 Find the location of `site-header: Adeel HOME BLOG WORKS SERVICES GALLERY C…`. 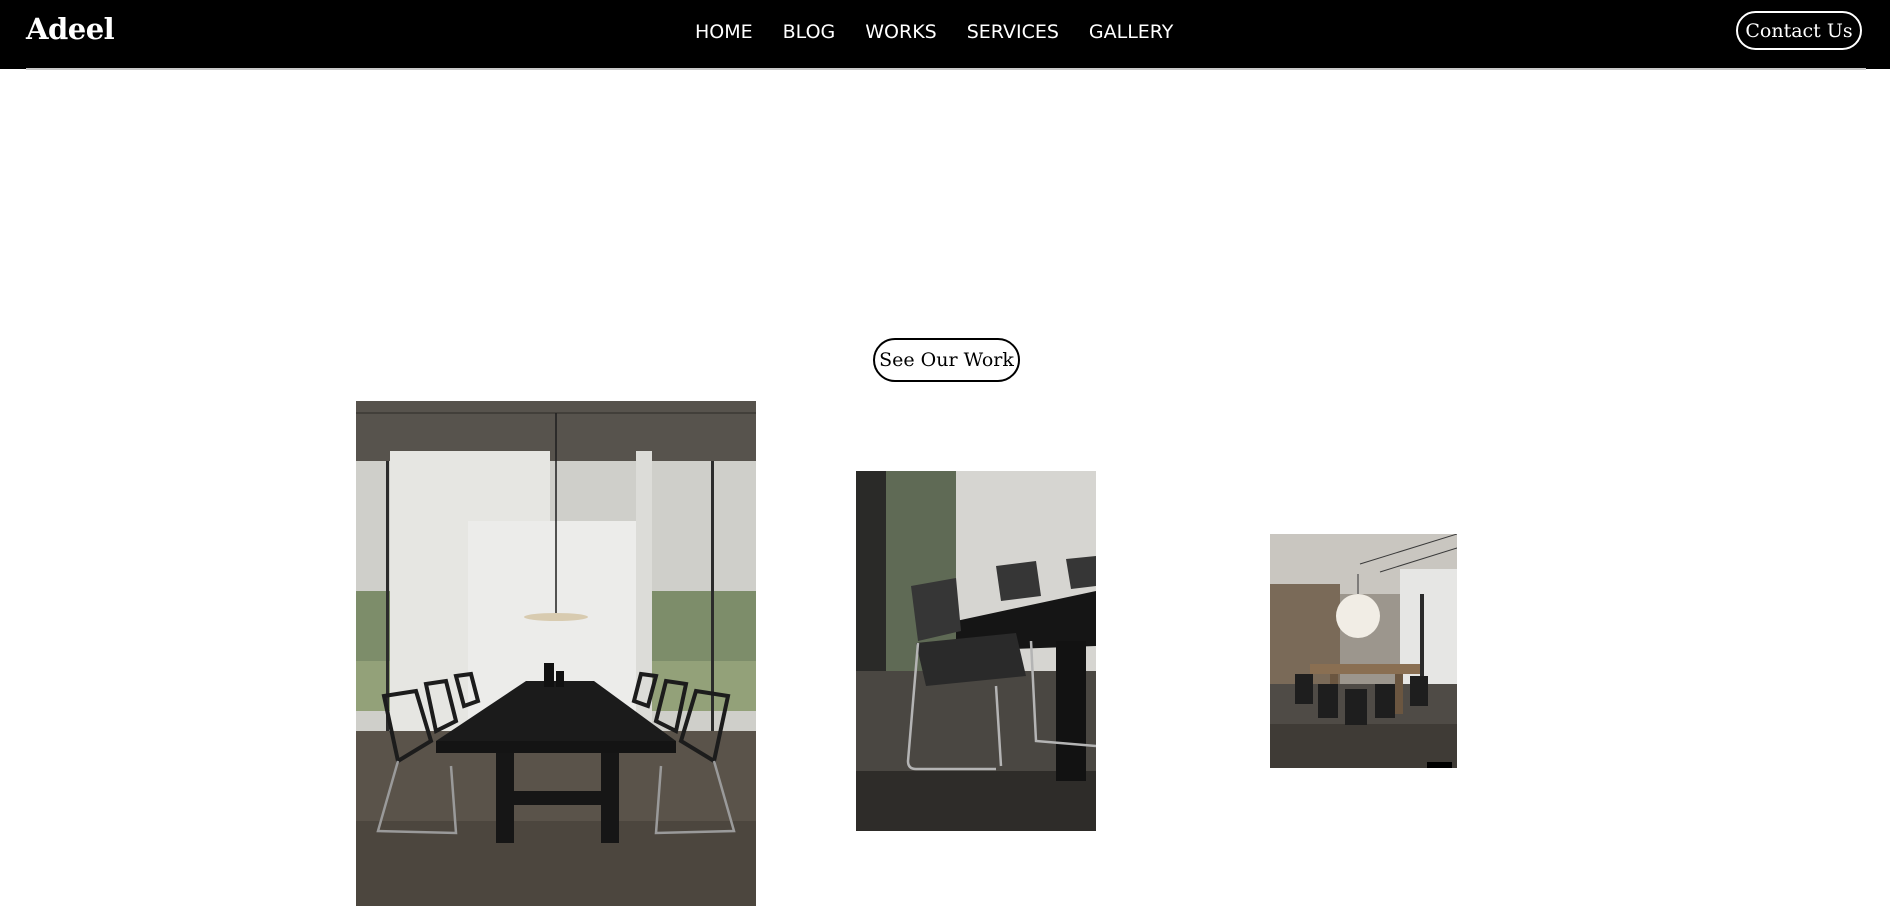

site-header: Adeel HOME BLOG WORKS SERVICES GALLERY C… is located at coordinates (945, 34).